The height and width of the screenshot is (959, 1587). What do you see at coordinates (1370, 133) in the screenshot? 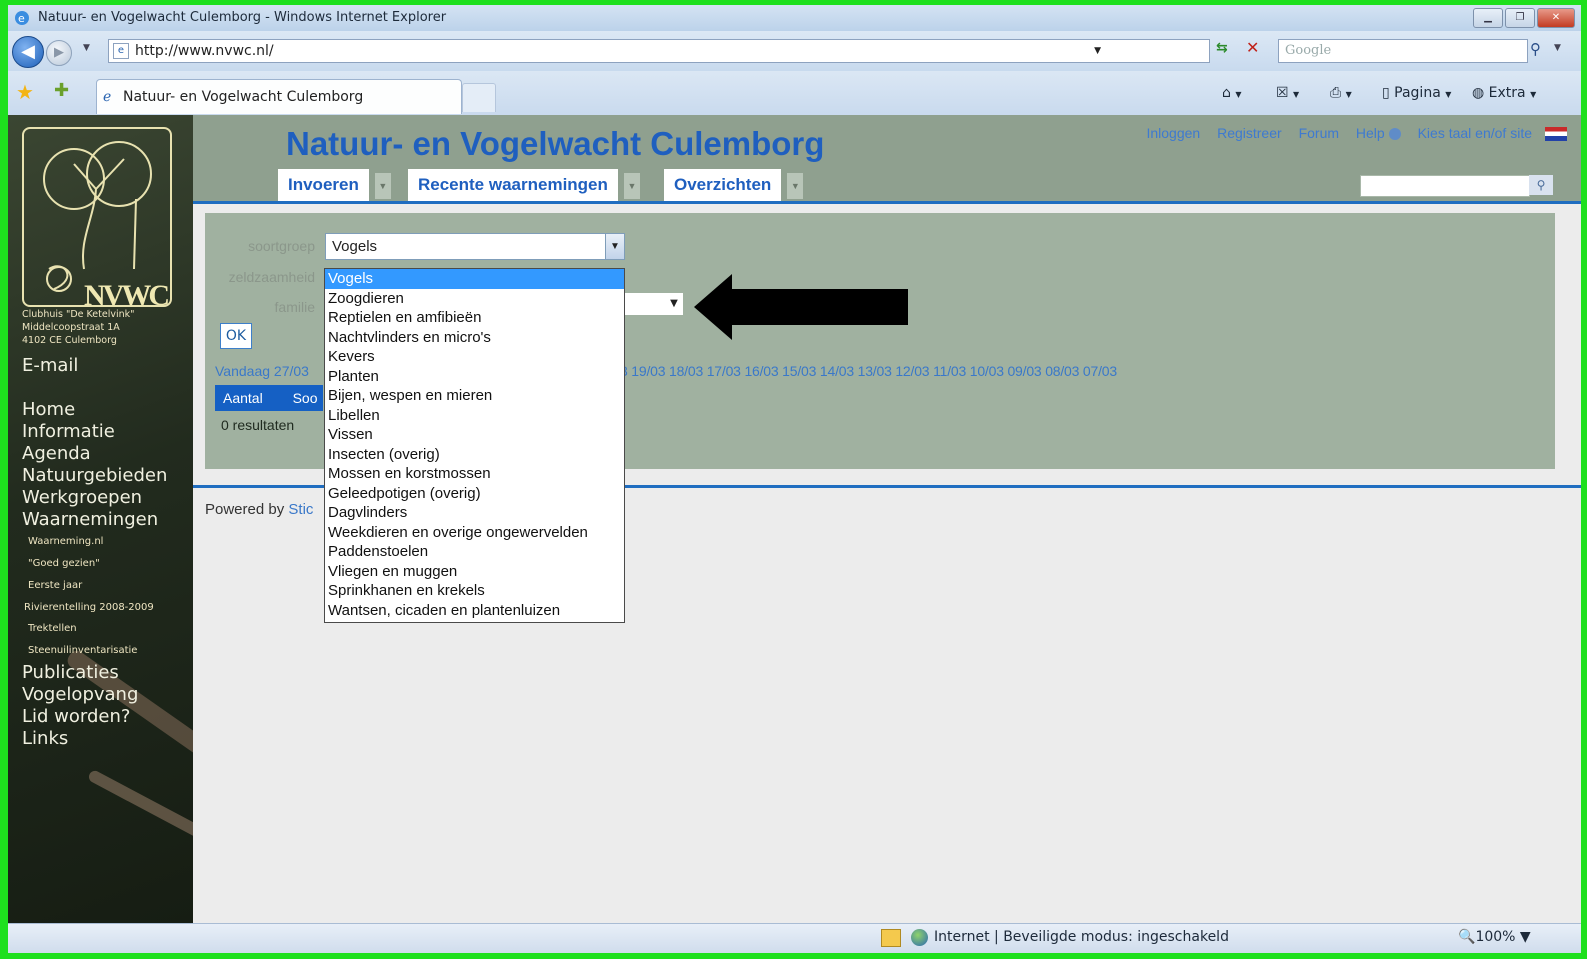
I see `help-link: Help` at bounding box center [1370, 133].